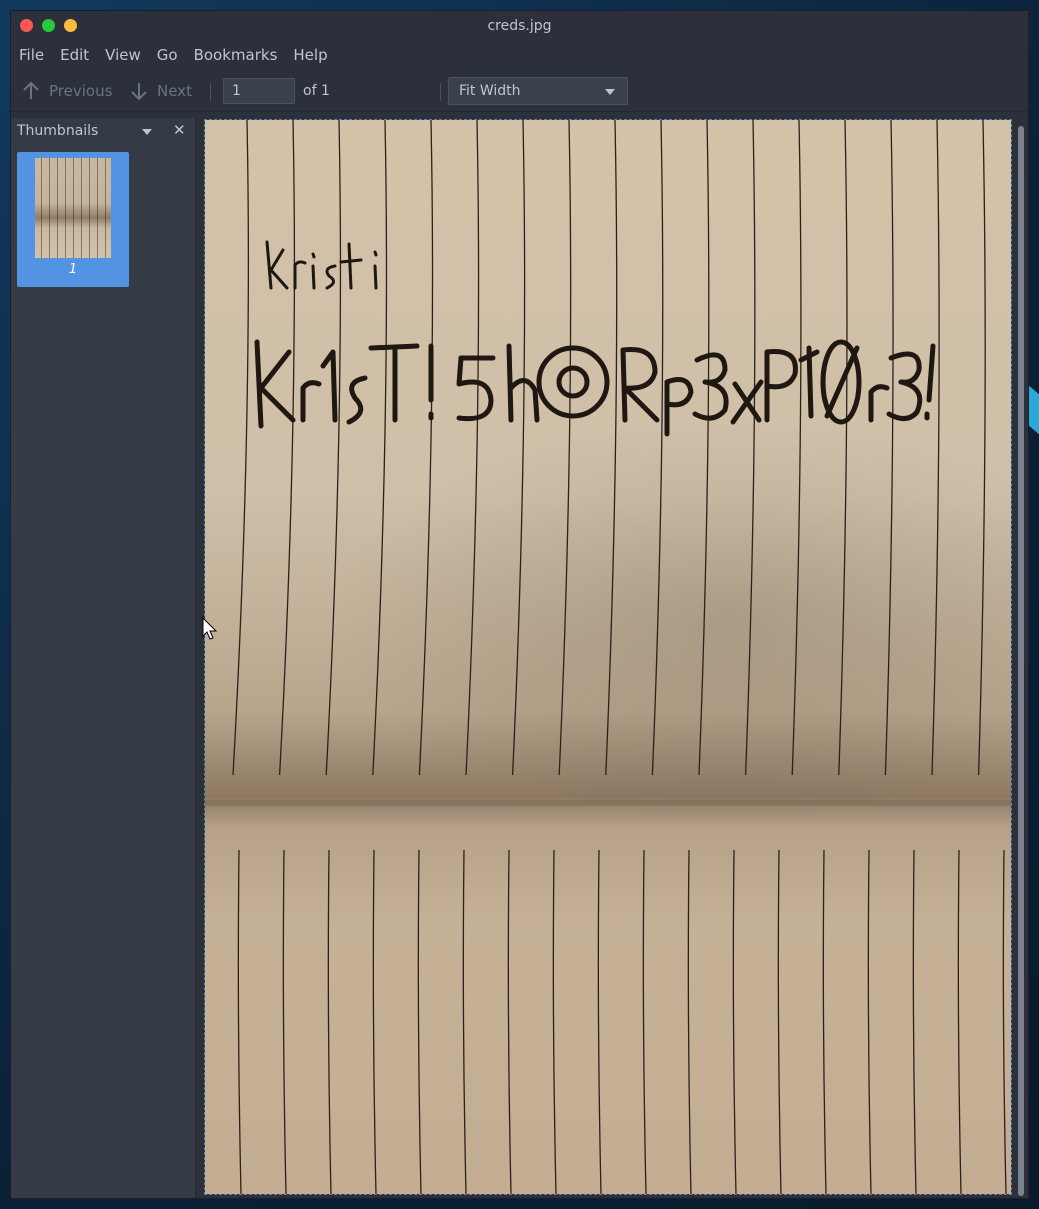 The height and width of the screenshot is (1209, 1039). Describe the element at coordinates (167, 55) in the screenshot. I see `menu-go: Go` at that location.